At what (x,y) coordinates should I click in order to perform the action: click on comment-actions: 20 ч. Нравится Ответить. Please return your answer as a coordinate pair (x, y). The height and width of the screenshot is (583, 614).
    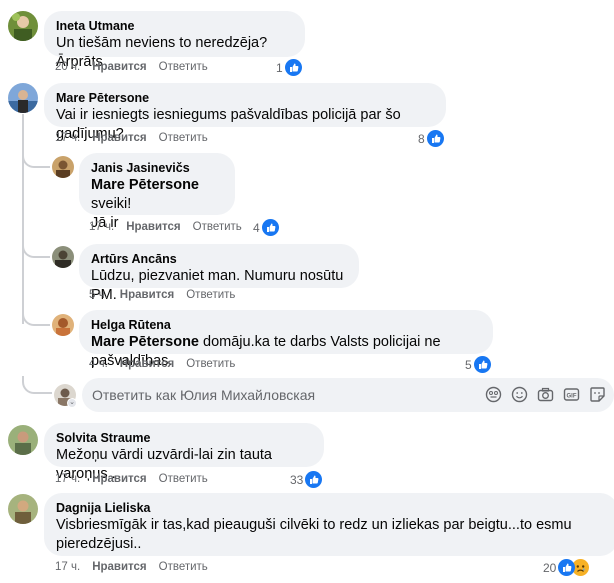
    Looking at the image, I should click on (131, 67).